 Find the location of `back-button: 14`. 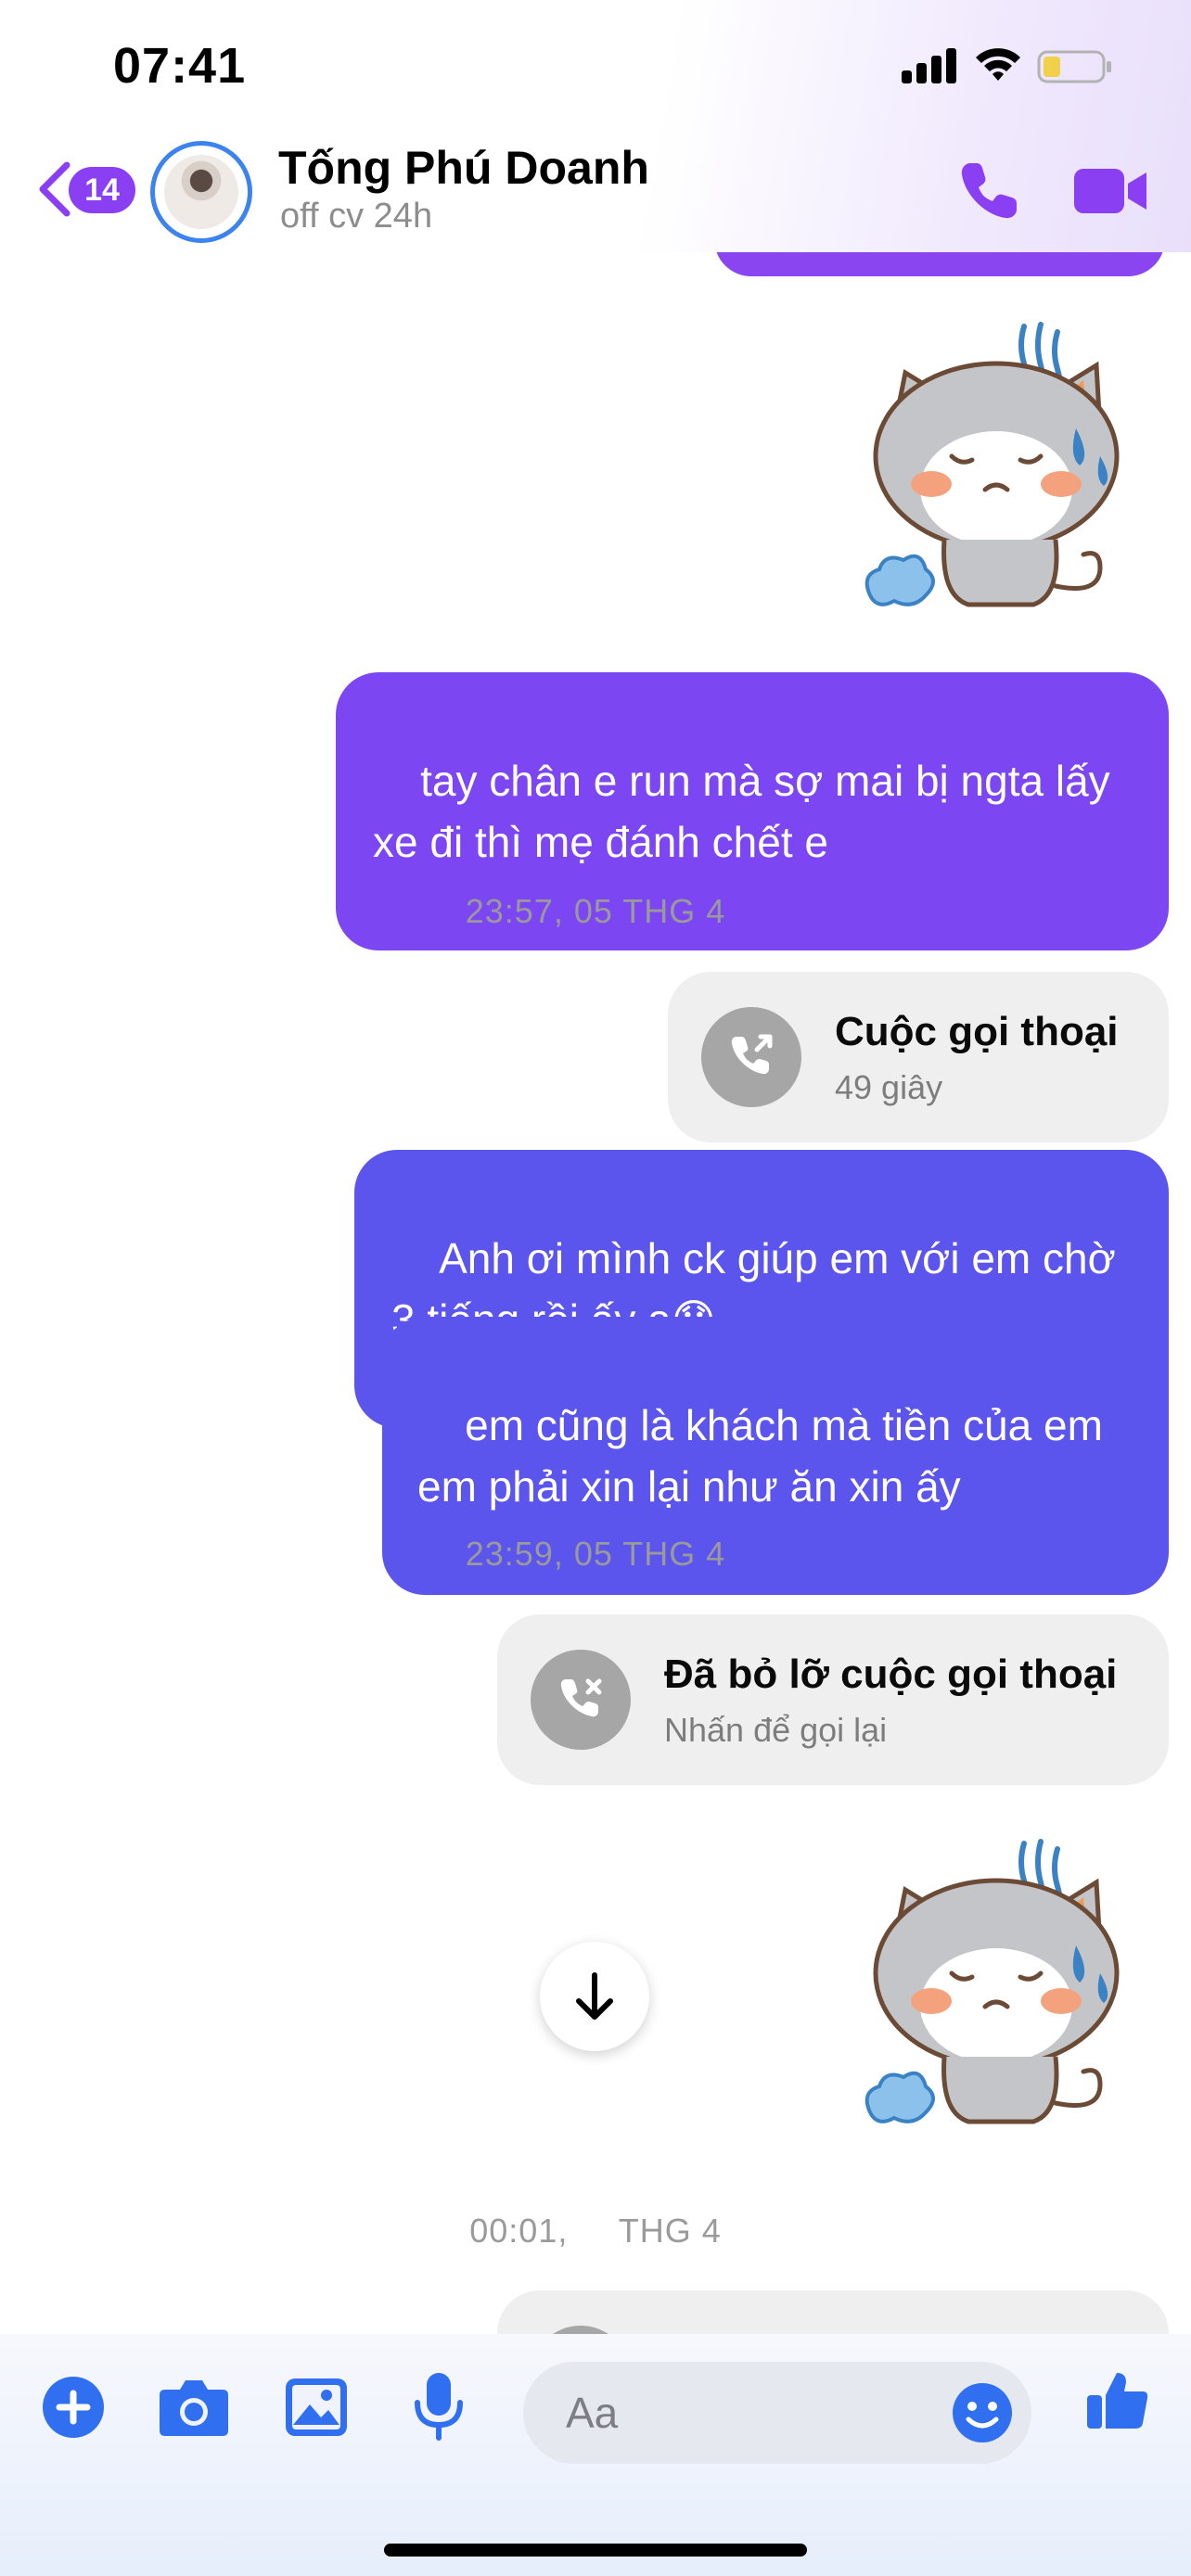

back-button: 14 is located at coordinates (83, 191).